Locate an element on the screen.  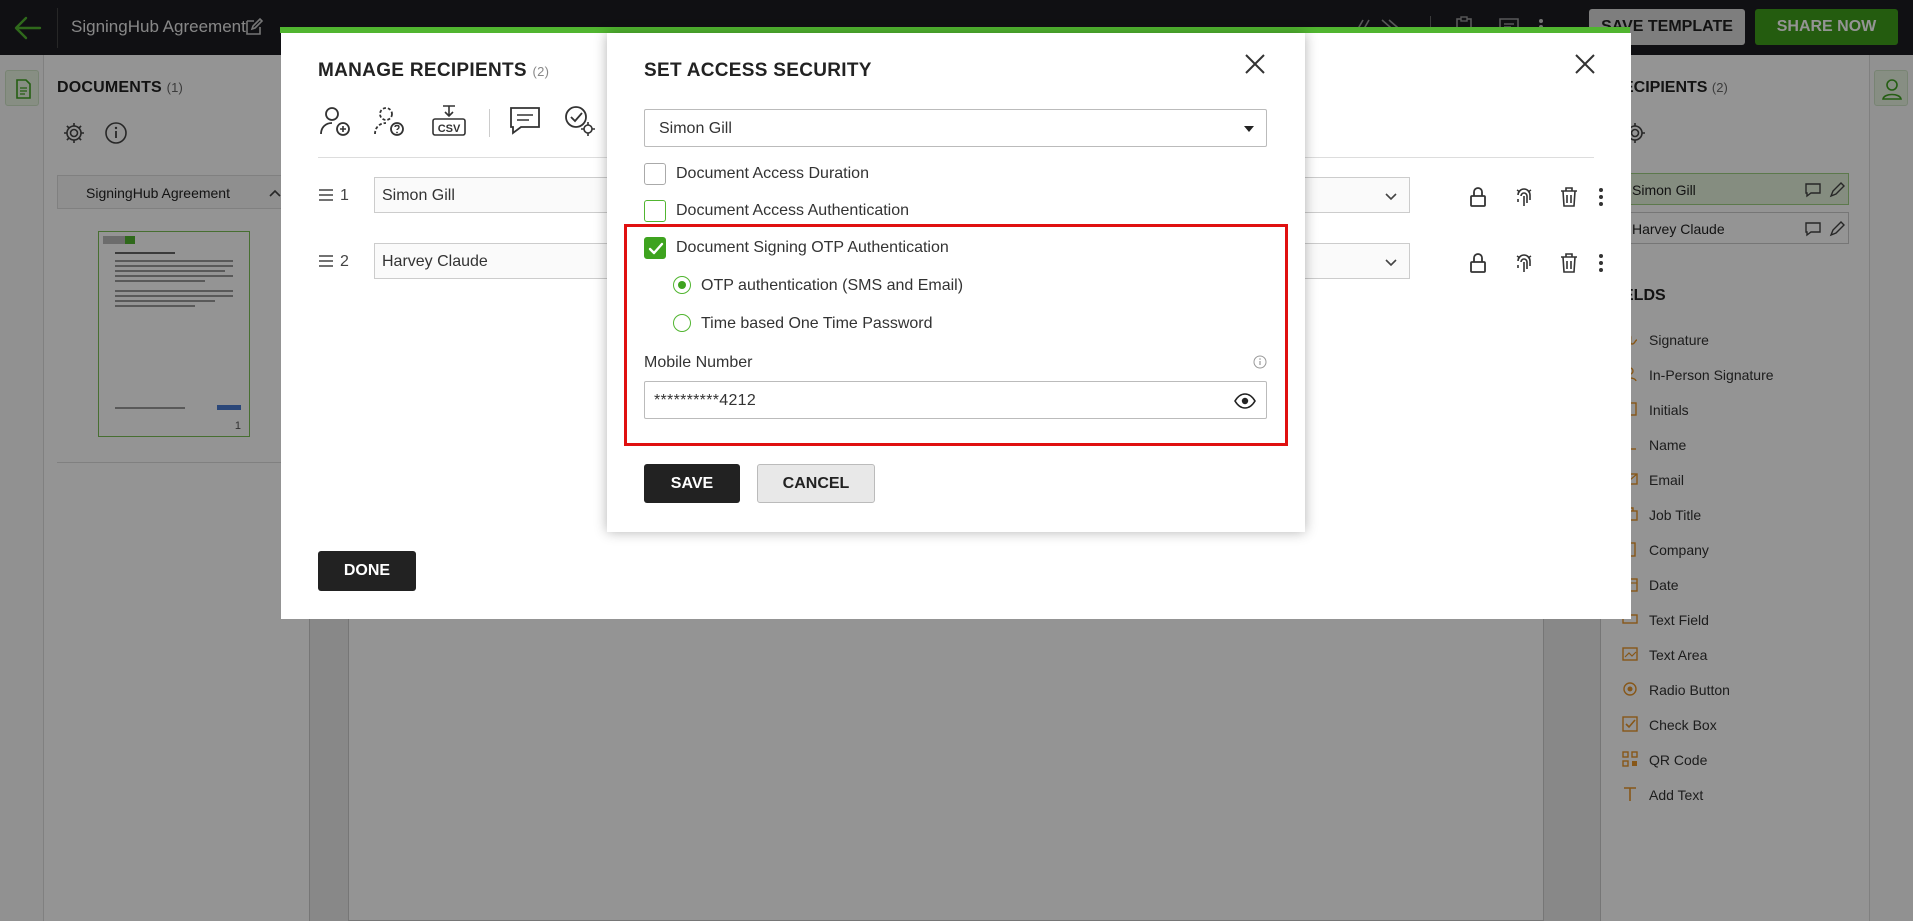
add-placeholder-icon is located at coordinates (390, 121).